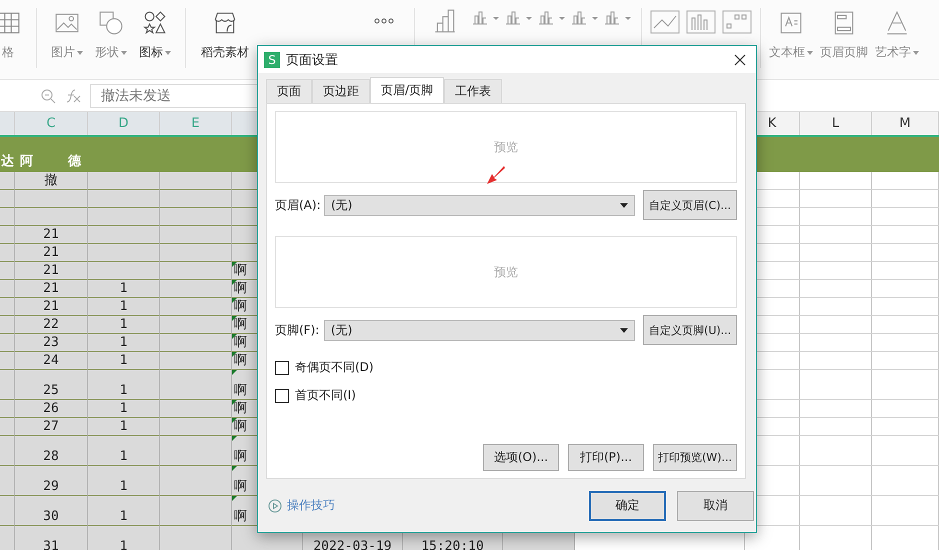 The image size is (939, 550). I want to click on checkbox-label: 首页不同(I), so click(325, 395).